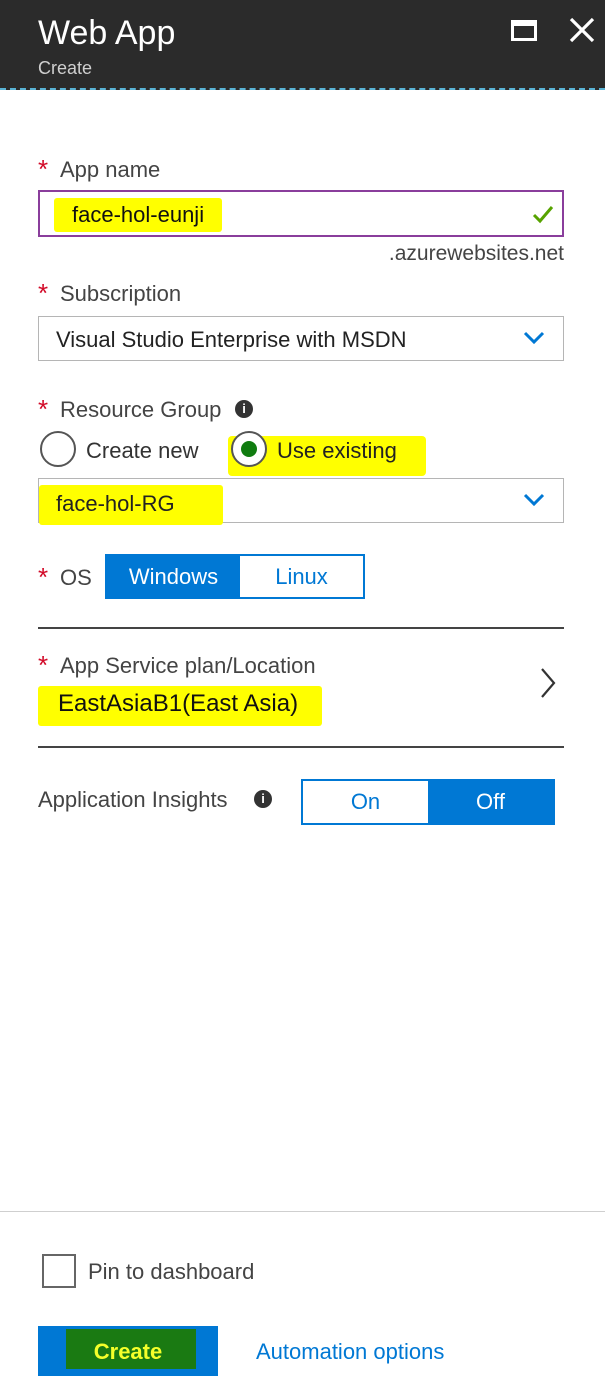 This screenshot has height=1396, width=605. I want to click on blade-title: Web App, so click(107, 33).